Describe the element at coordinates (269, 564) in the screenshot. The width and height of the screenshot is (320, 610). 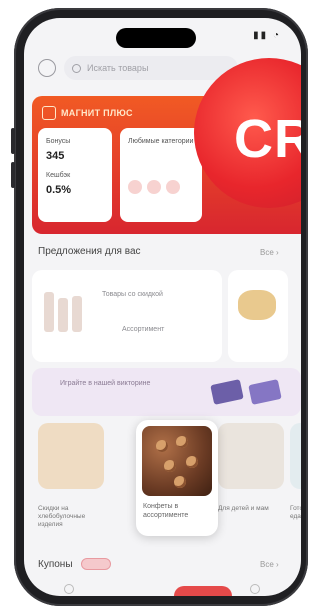
I see `coupons-see-all: Все ›` at that location.